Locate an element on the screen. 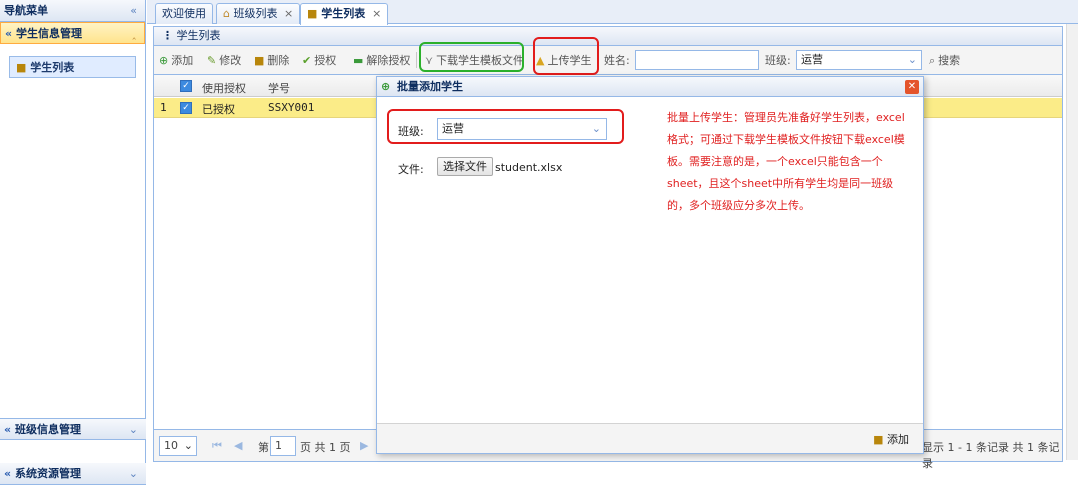 This screenshot has height=485, width=1078. sidebar-section-label: 学生信息管理 is located at coordinates (48, 33).